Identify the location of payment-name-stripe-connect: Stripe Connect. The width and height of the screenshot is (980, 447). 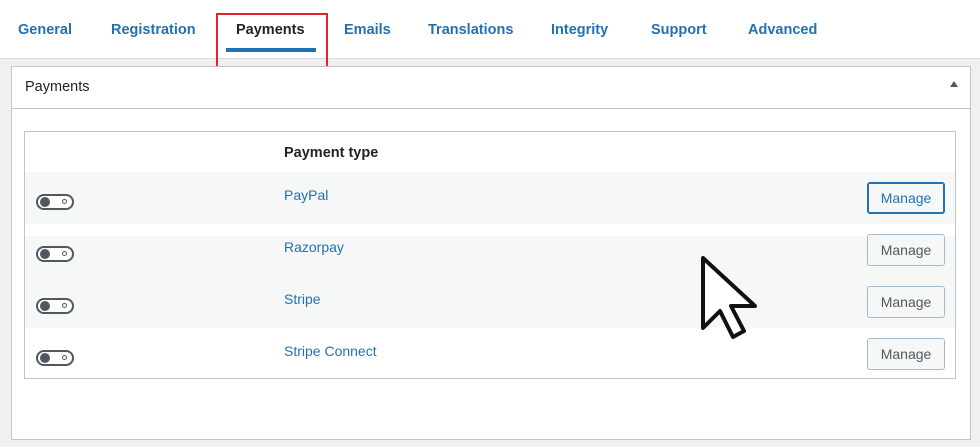
(330, 351).